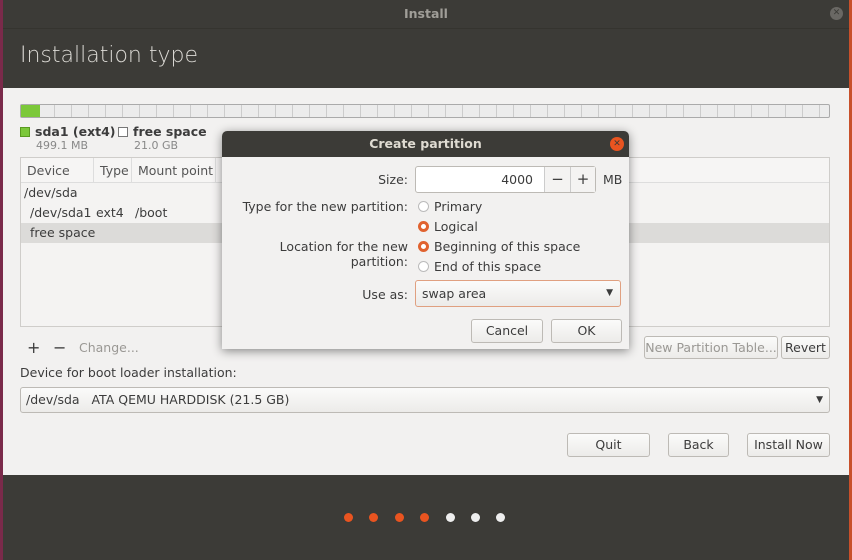 This screenshot has height=560, width=852. Describe the element at coordinates (33, 347) in the screenshot. I see `add-partition-button: +` at that location.